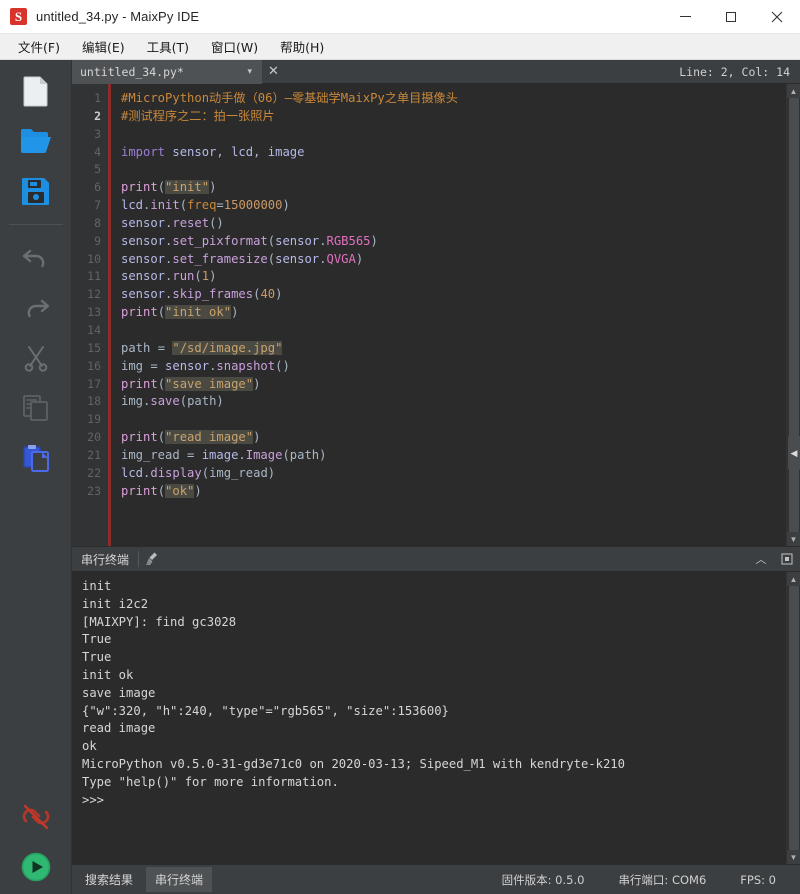  What do you see at coordinates (453, 492) in the screenshot?
I see `code-line: print("ok")` at bounding box center [453, 492].